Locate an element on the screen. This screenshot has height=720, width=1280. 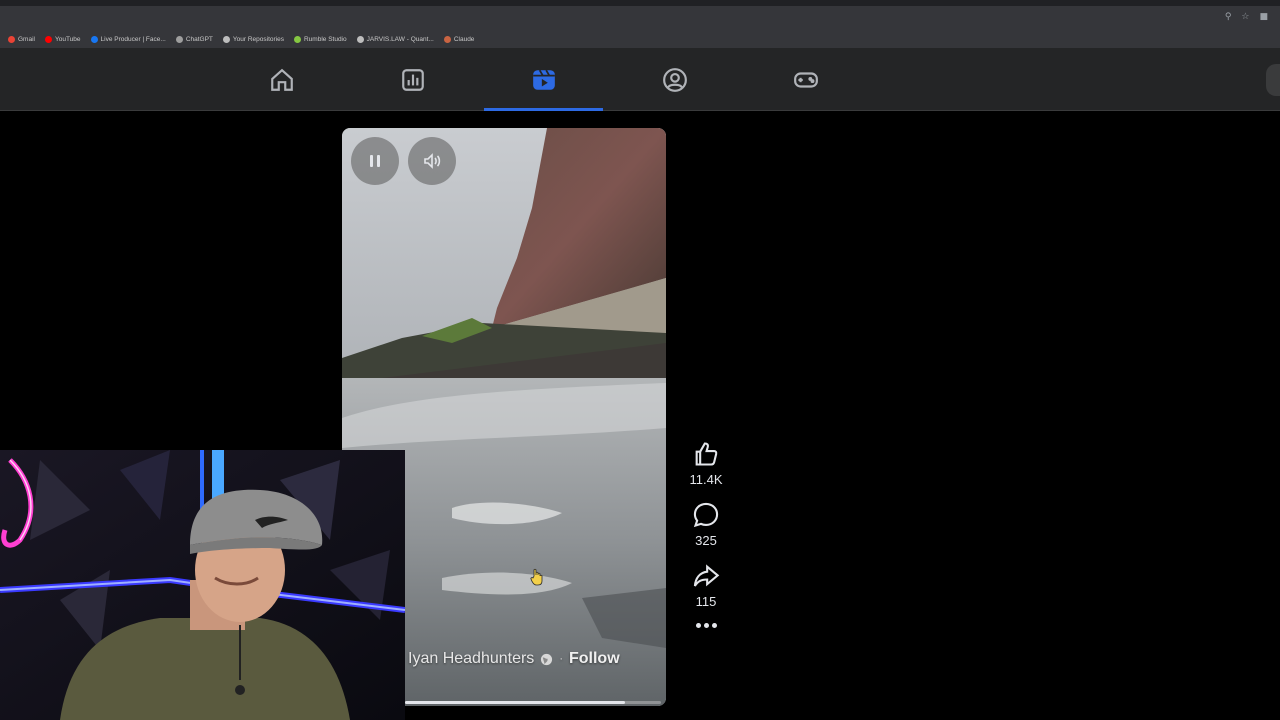
bookmark-item: ChatGPT is located at coordinates (194, 39).